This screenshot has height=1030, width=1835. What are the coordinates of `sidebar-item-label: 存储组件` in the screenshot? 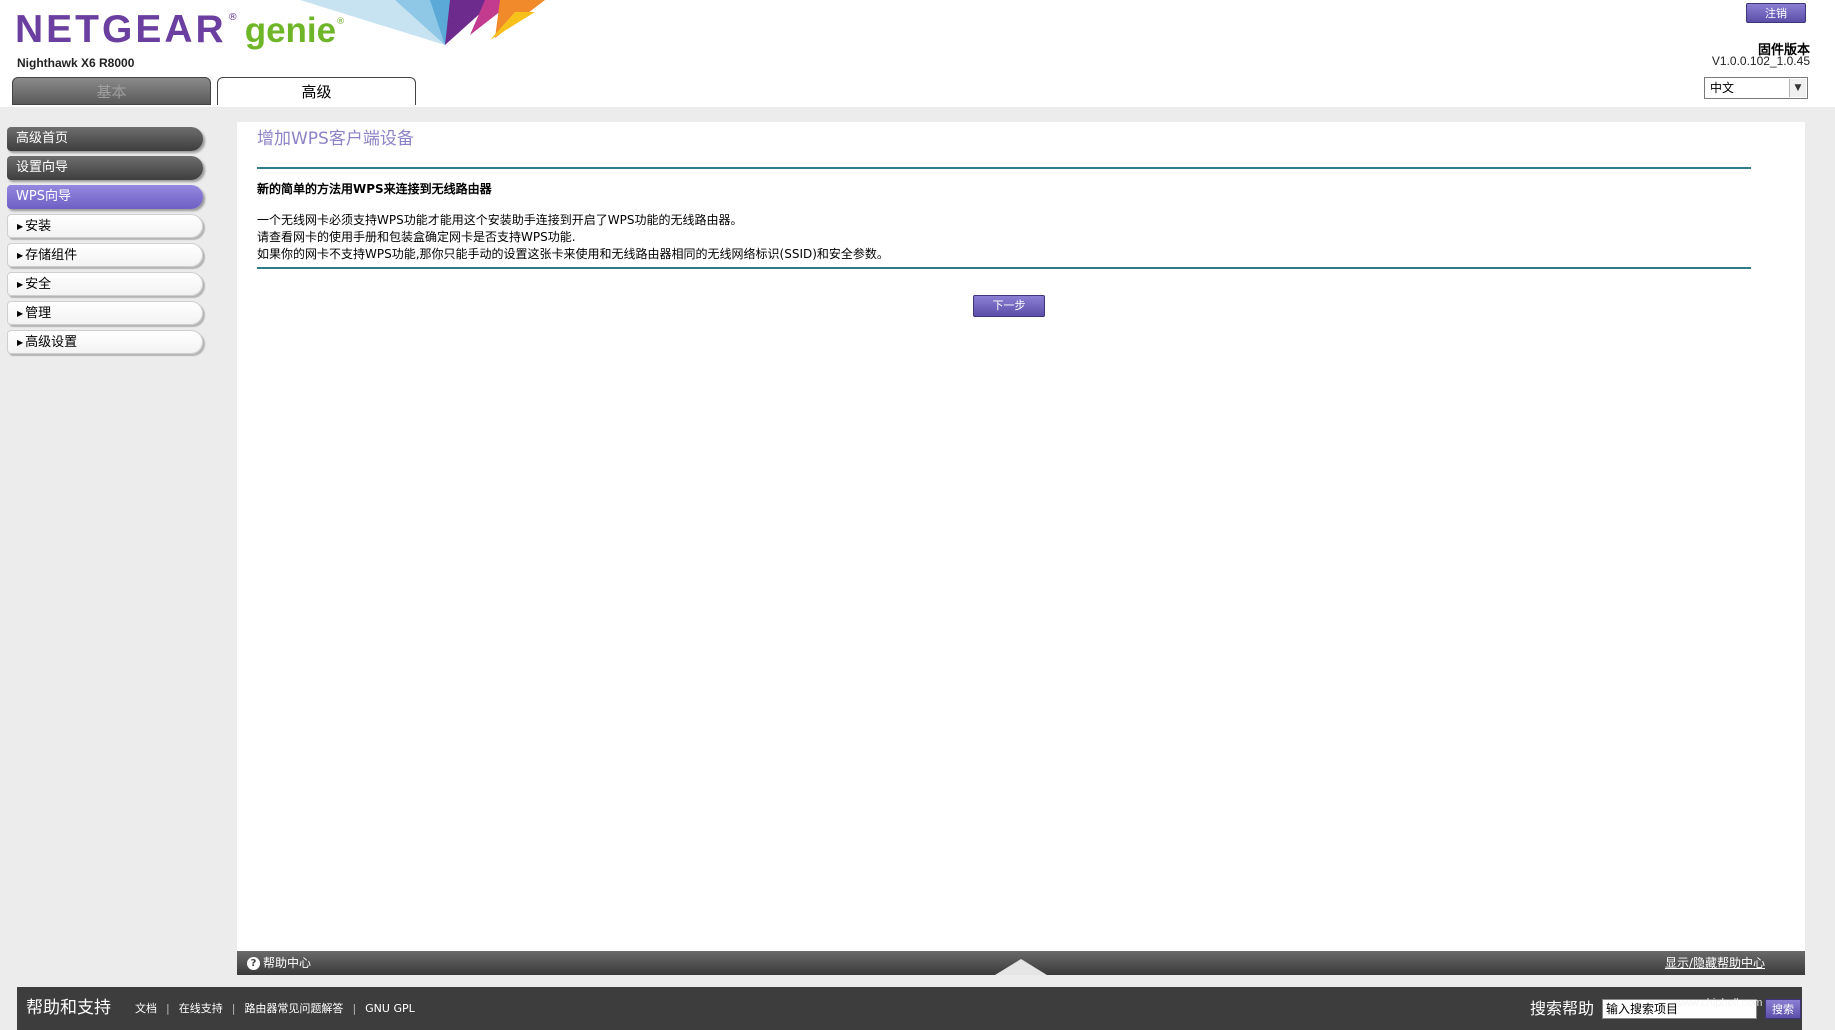 It's located at (51, 255).